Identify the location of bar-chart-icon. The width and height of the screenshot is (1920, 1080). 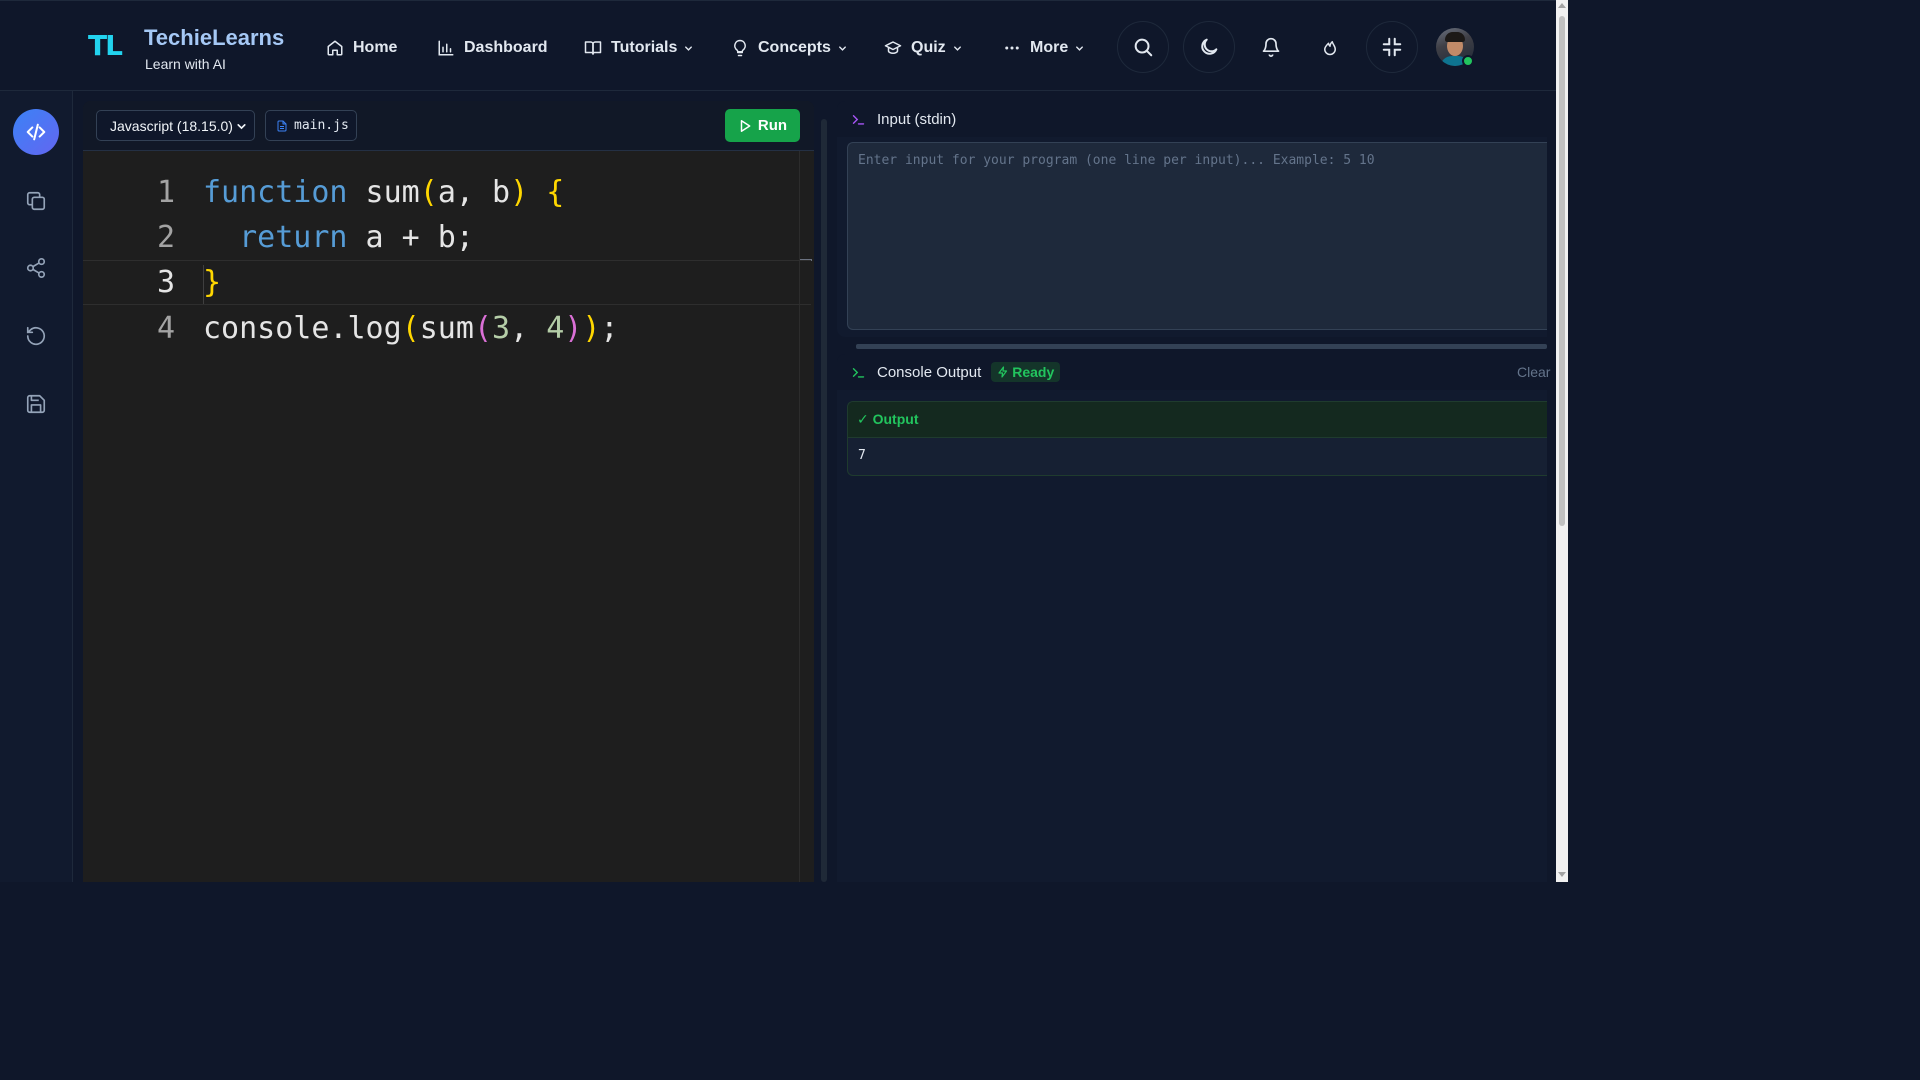
(446, 48).